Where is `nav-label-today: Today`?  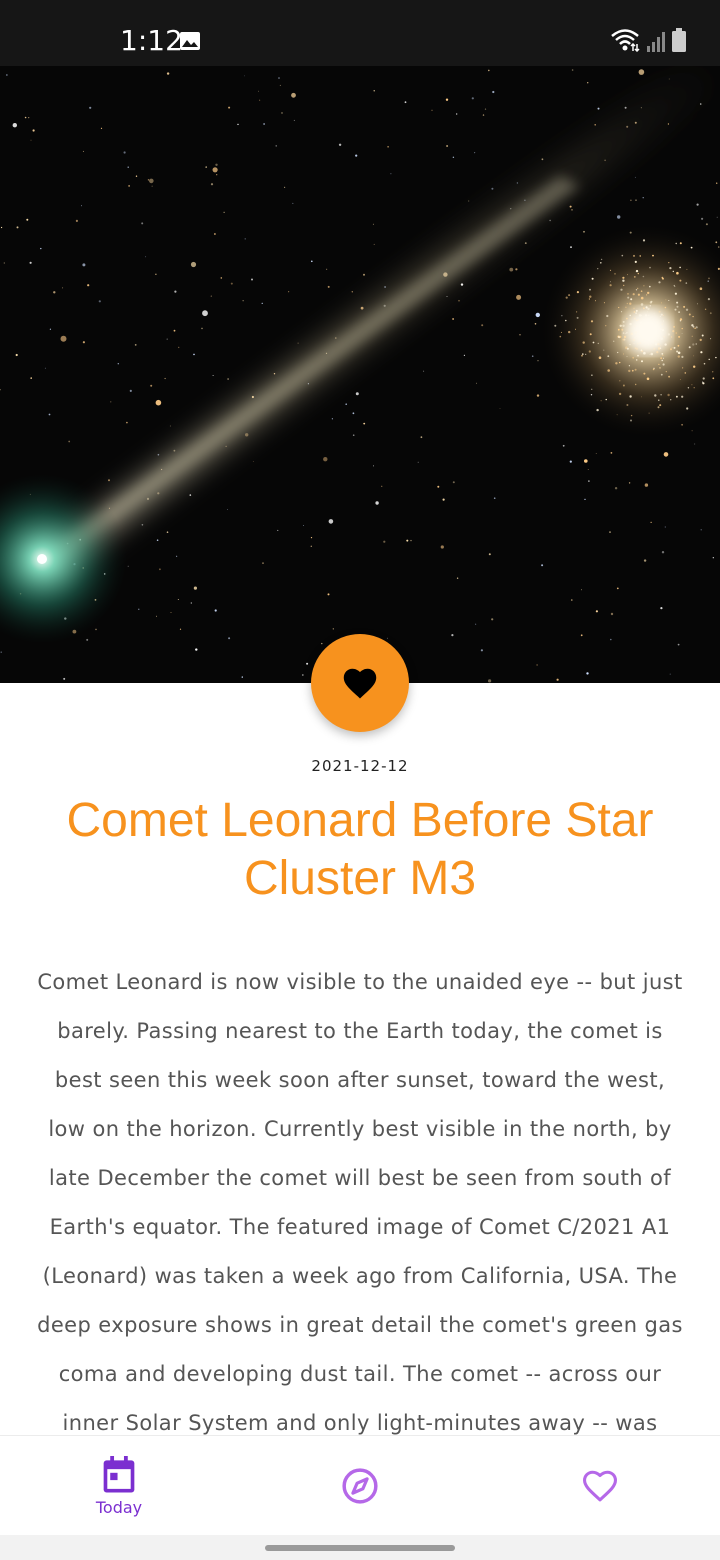 nav-label-today: Today is located at coordinates (119, 1507).